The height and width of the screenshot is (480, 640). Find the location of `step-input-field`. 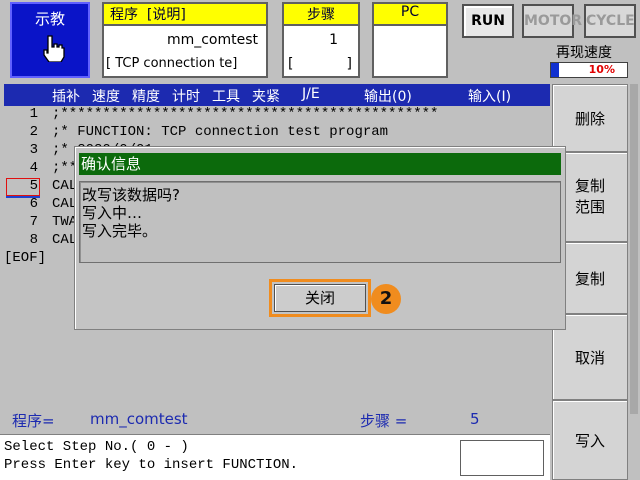

step-input-field is located at coordinates (502, 458).